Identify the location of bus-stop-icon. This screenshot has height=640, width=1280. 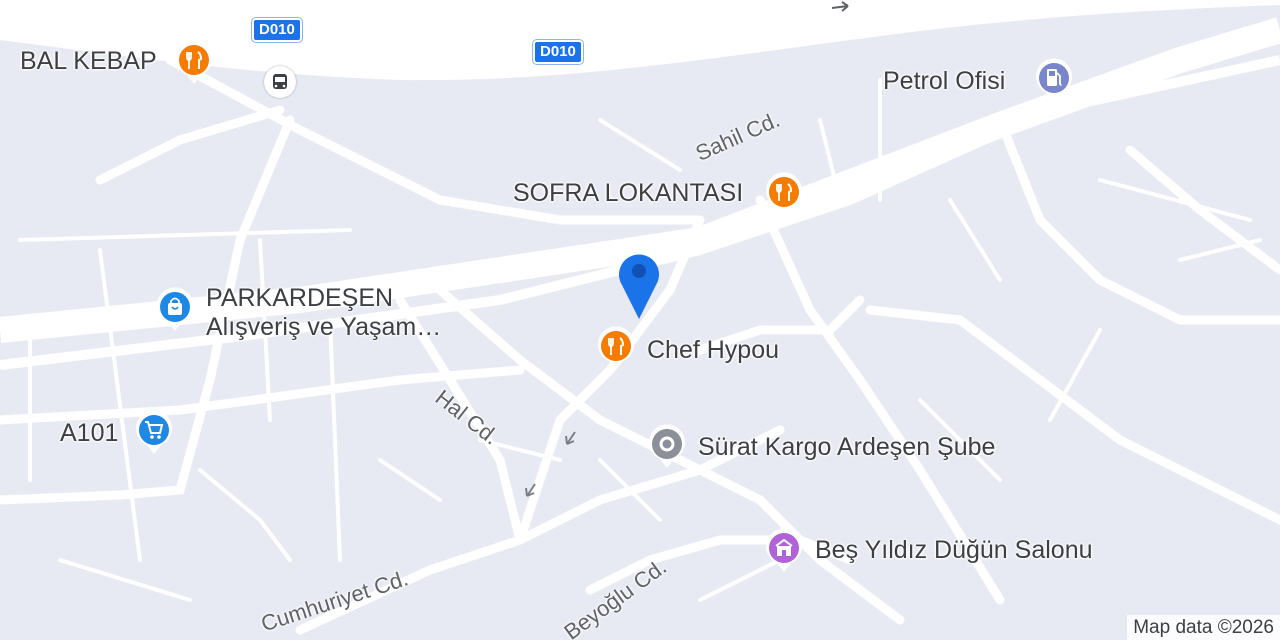
(280, 82).